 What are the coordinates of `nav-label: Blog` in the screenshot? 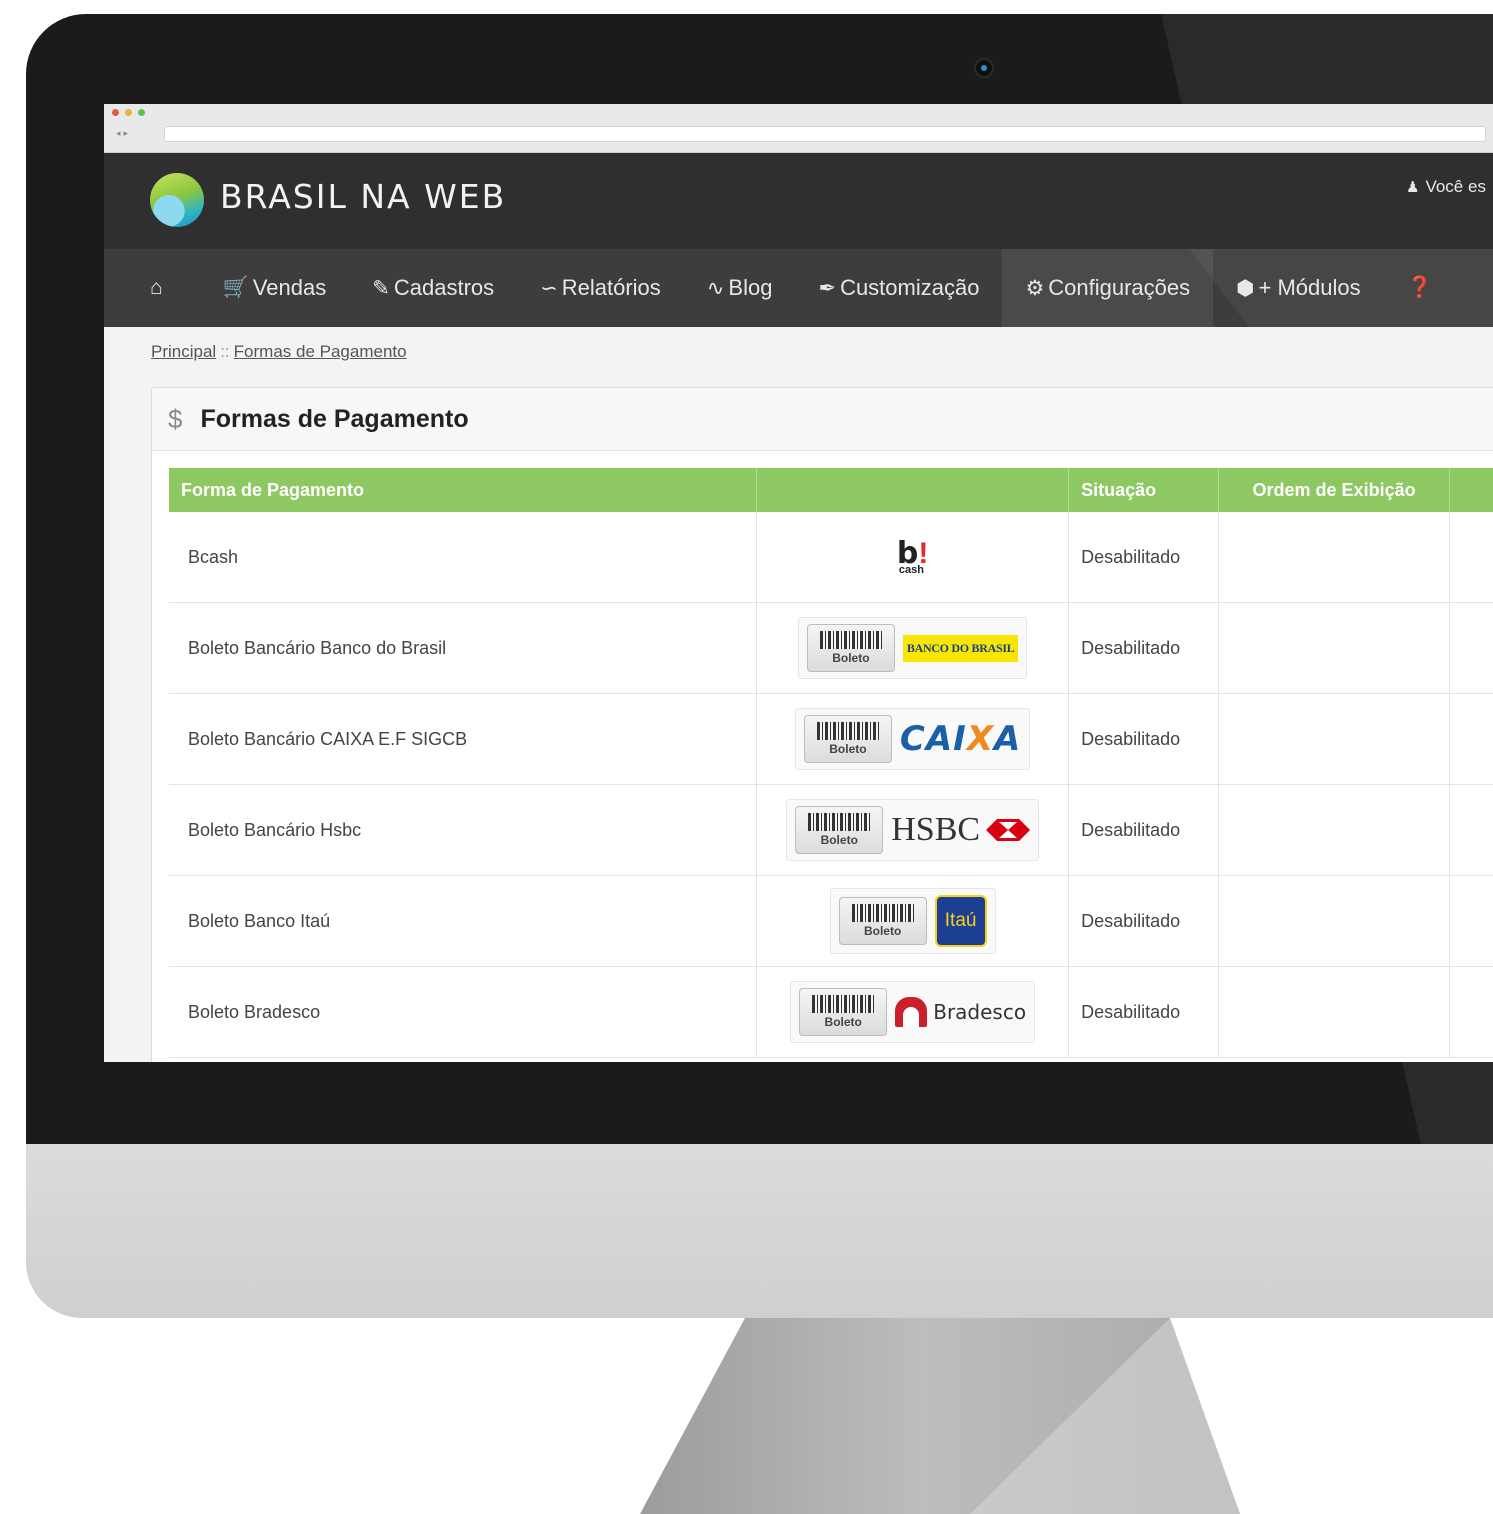 It's located at (750, 287).